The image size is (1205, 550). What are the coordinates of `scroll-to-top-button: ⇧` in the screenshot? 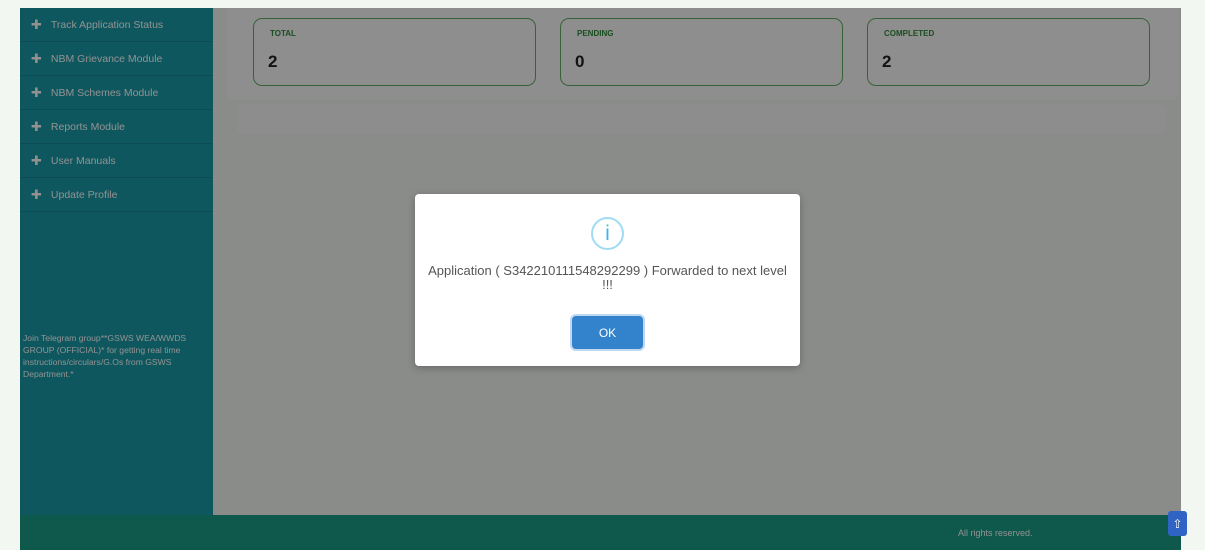 It's located at (1177, 523).